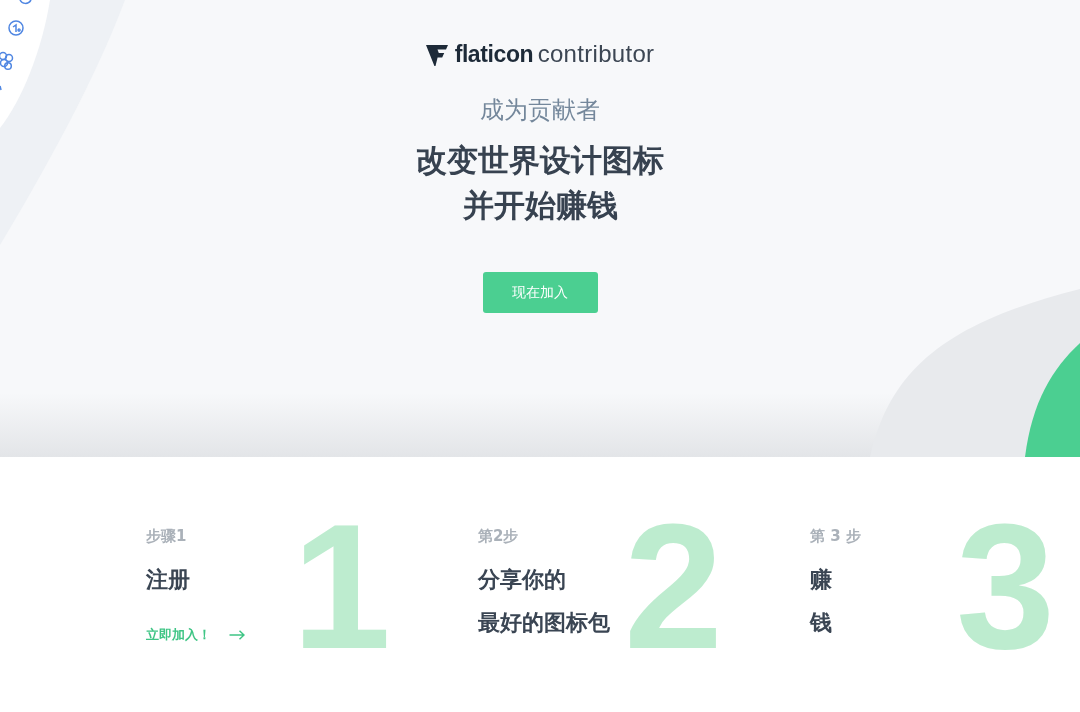 Image resolution: width=1080 pixels, height=712 pixels. Describe the element at coordinates (166, 536) in the screenshot. I see `step-label: 步骤1` at that location.